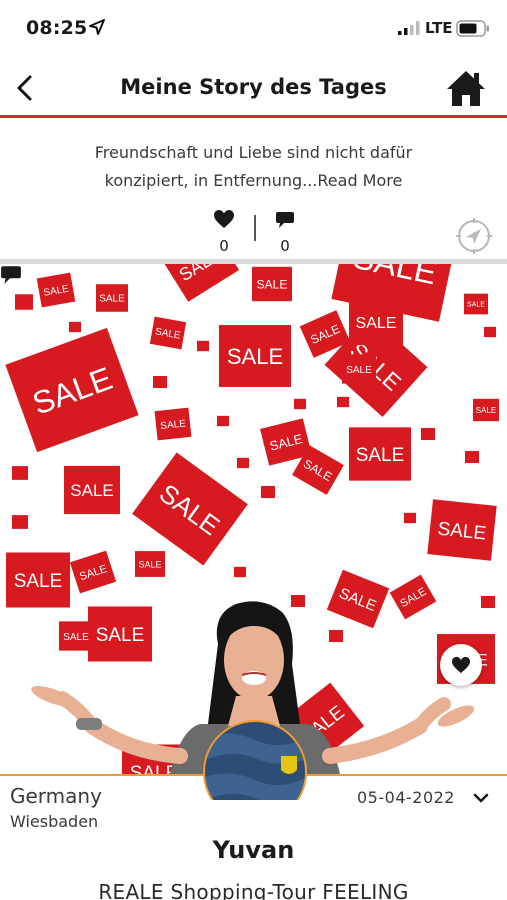 The image size is (507, 900). What do you see at coordinates (439, 28) in the screenshot?
I see `network-label: LTE` at bounding box center [439, 28].